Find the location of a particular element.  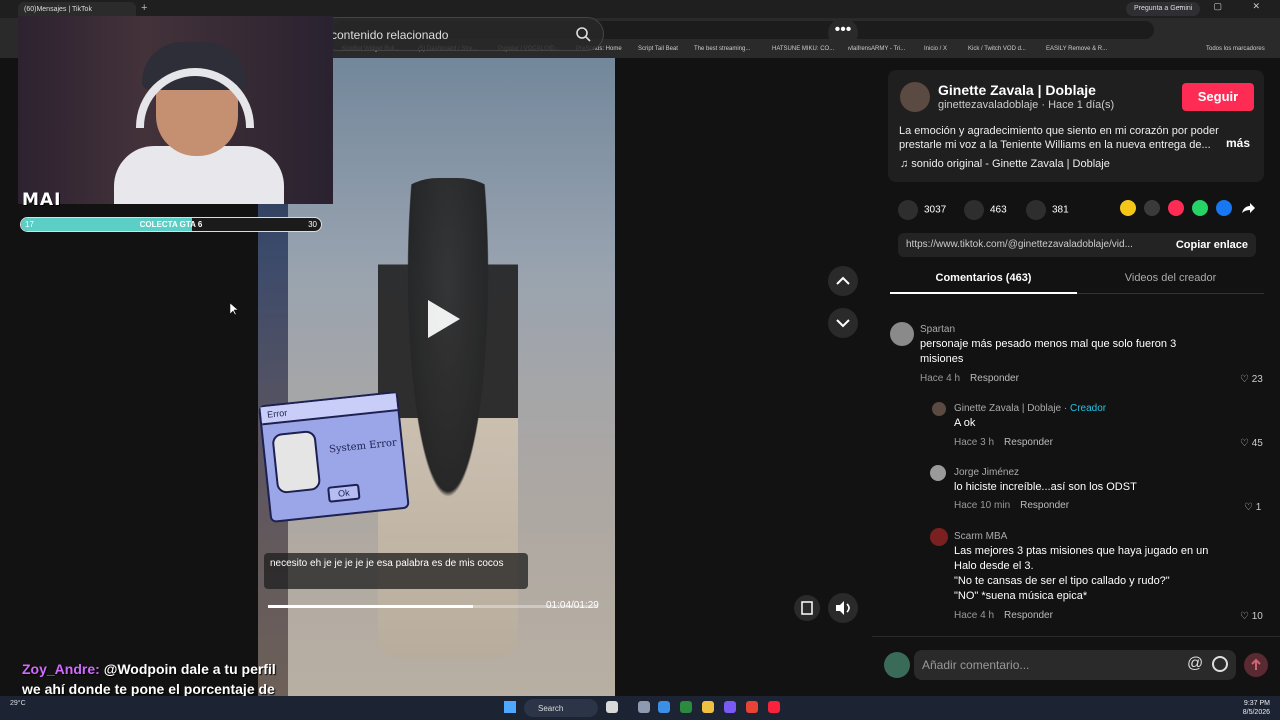

bookmark: Inicio / X is located at coordinates (935, 49).